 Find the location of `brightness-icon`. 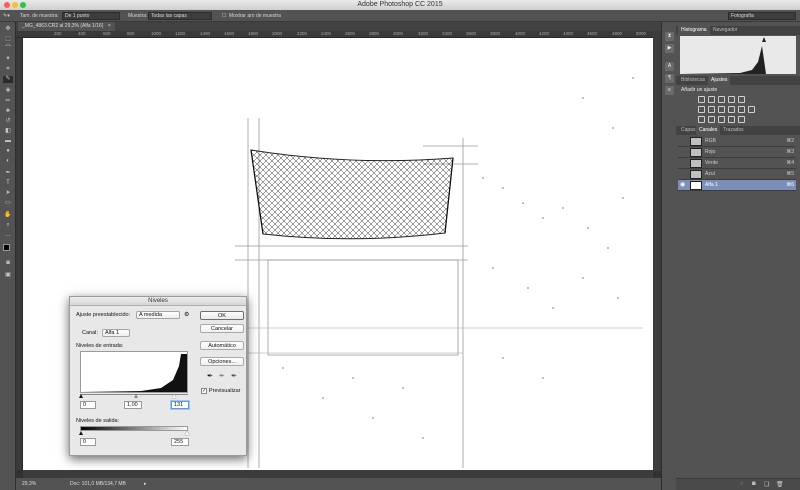

brightness-icon is located at coordinates (701, 99).